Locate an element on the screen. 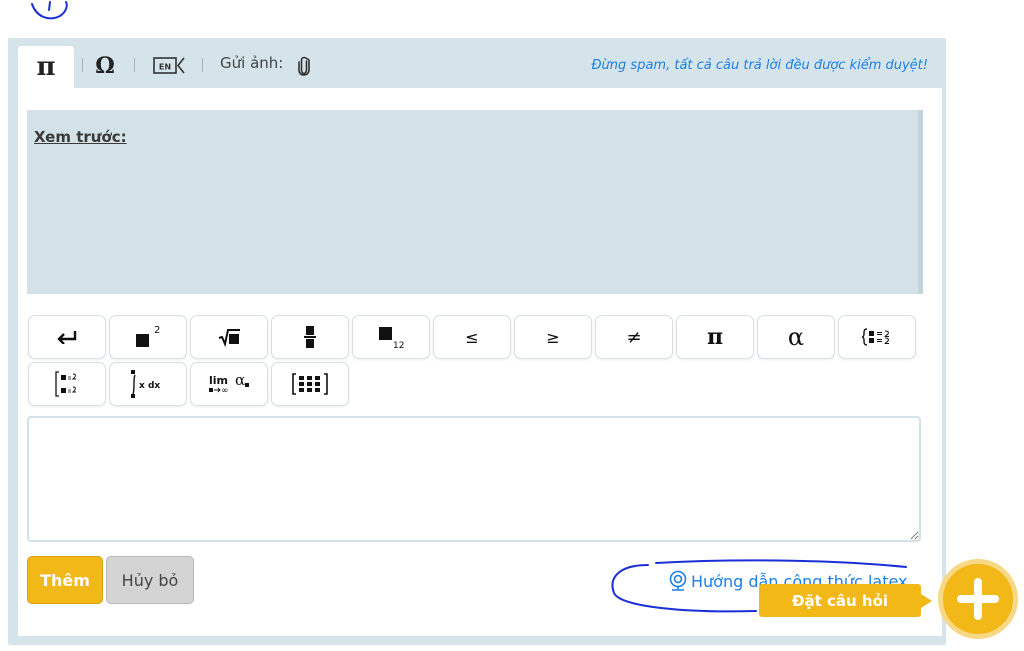 This screenshot has width=1024, height=651. fraction-icon is located at coordinates (310, 337).